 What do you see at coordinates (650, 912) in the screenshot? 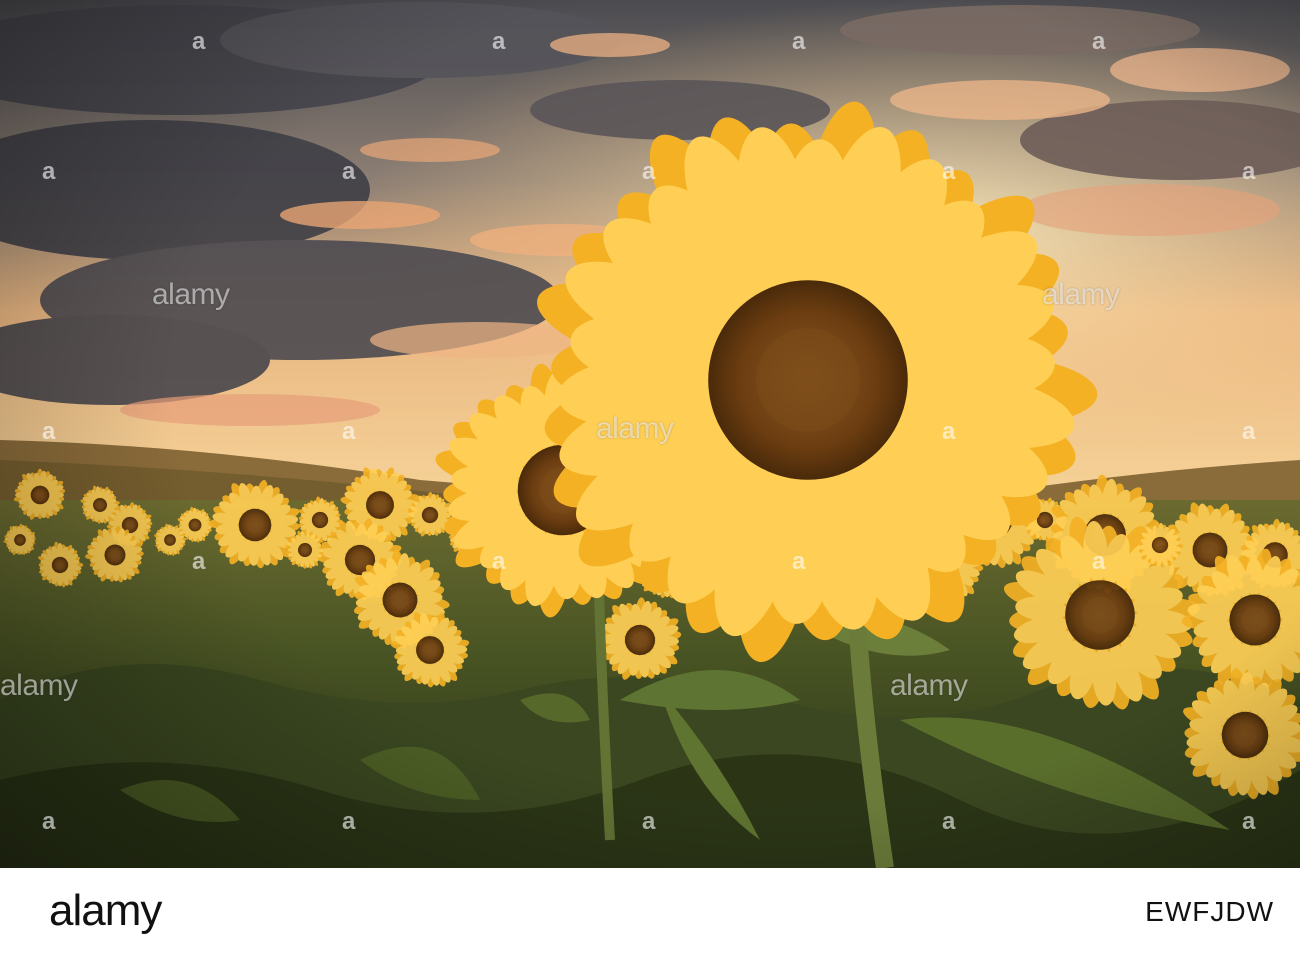
I see `footer-bar: alamy EWFJDW` at bounding box center [650, 912].